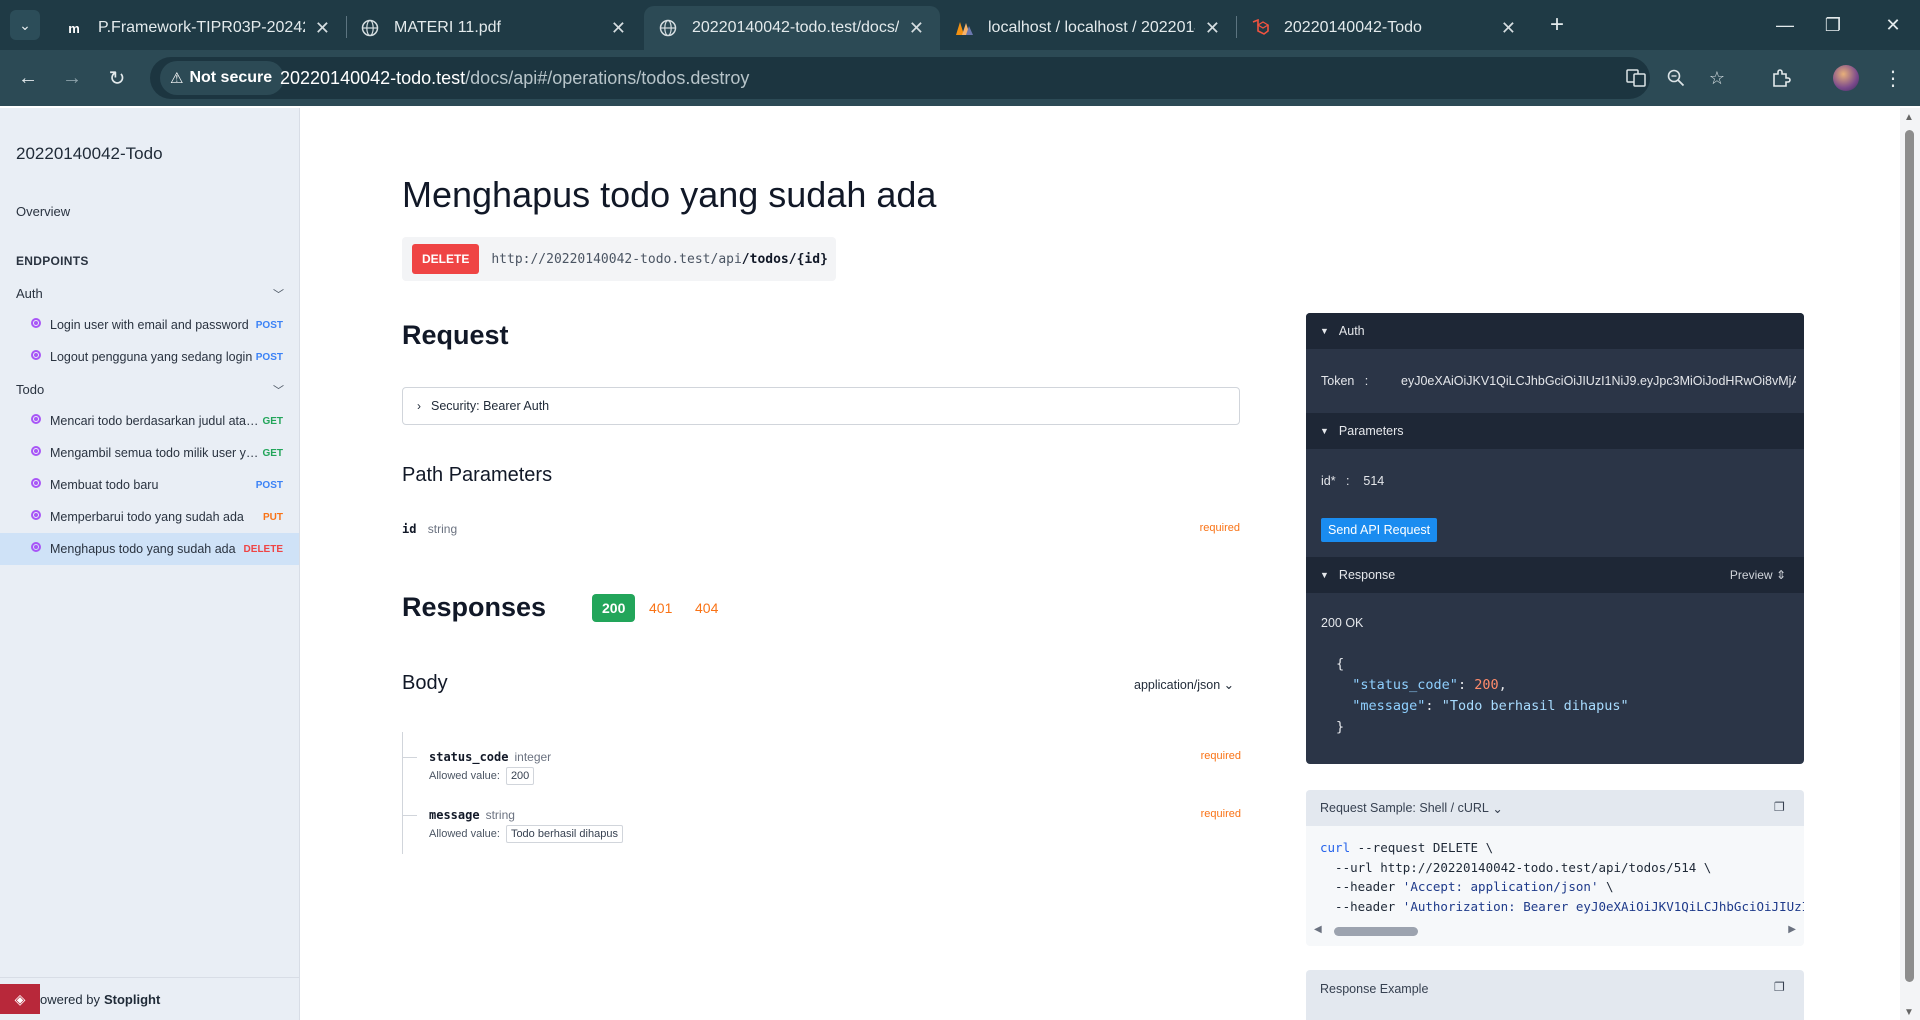 The height and width of the screenshot is (1020, 1920). Describe the element at coordinates (149, 549) in the screenshot. I see `sidebar-item-delete-todo: Menghapus todo yang sudah ada DELETE` at that location.